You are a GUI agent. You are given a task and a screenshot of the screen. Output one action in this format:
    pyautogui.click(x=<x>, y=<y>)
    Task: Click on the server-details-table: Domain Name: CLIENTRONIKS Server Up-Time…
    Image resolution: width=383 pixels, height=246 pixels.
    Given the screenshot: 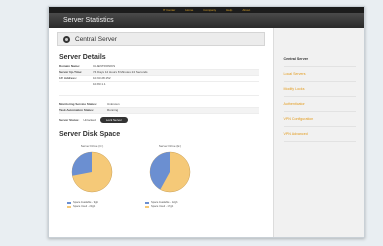 What is the action you would take?
    pyautogui.click(x=159, y=89)
    